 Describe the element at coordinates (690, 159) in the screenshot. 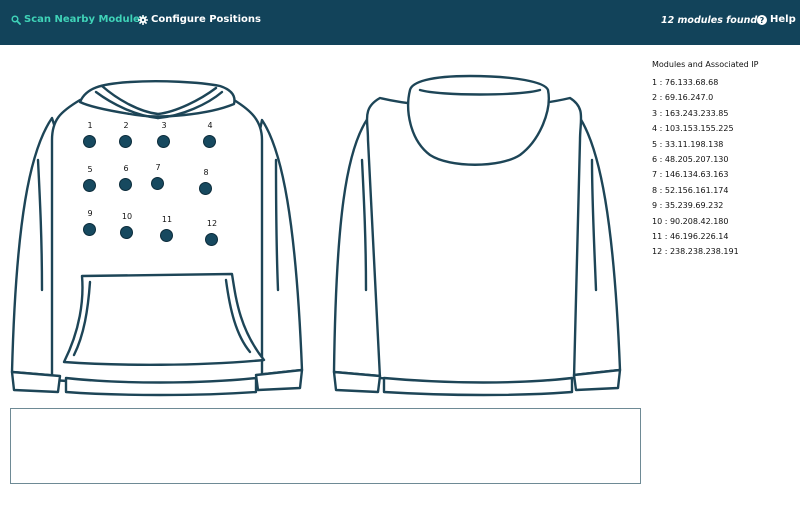

I see `ip-row: 6 : 48.205.207.130` at that location.